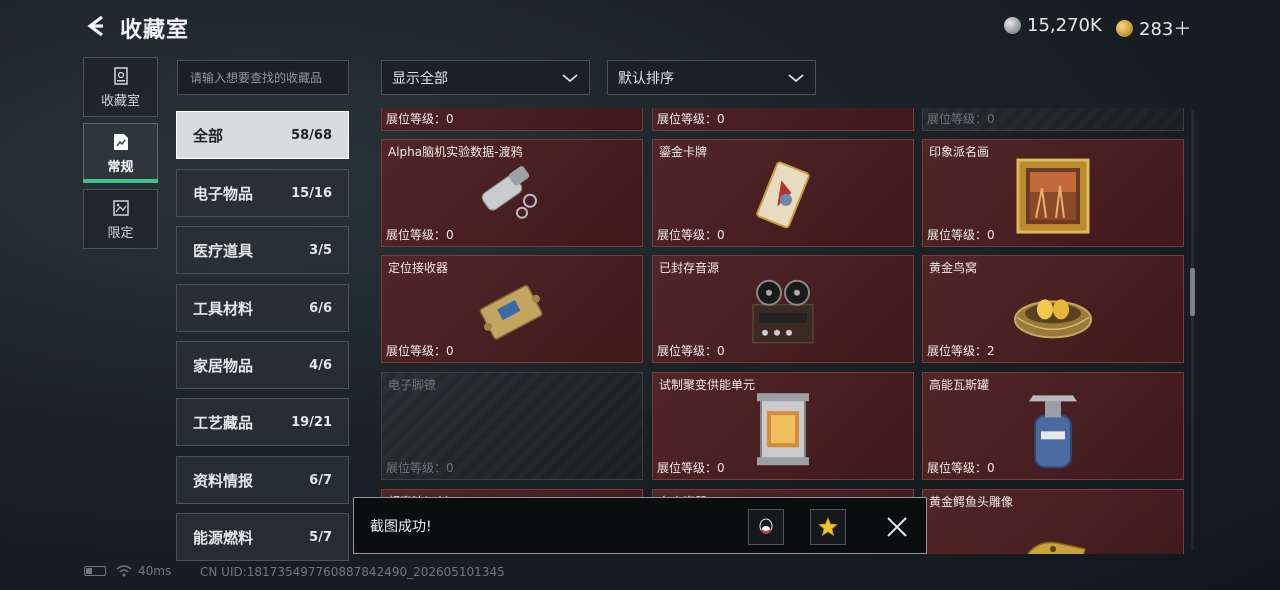 Image resolution: width=1280 pixels, height=590 pixels. Describe the element at coordinates (1124, 28) in the screenshot. I see `gold-coin-icon` at that location.